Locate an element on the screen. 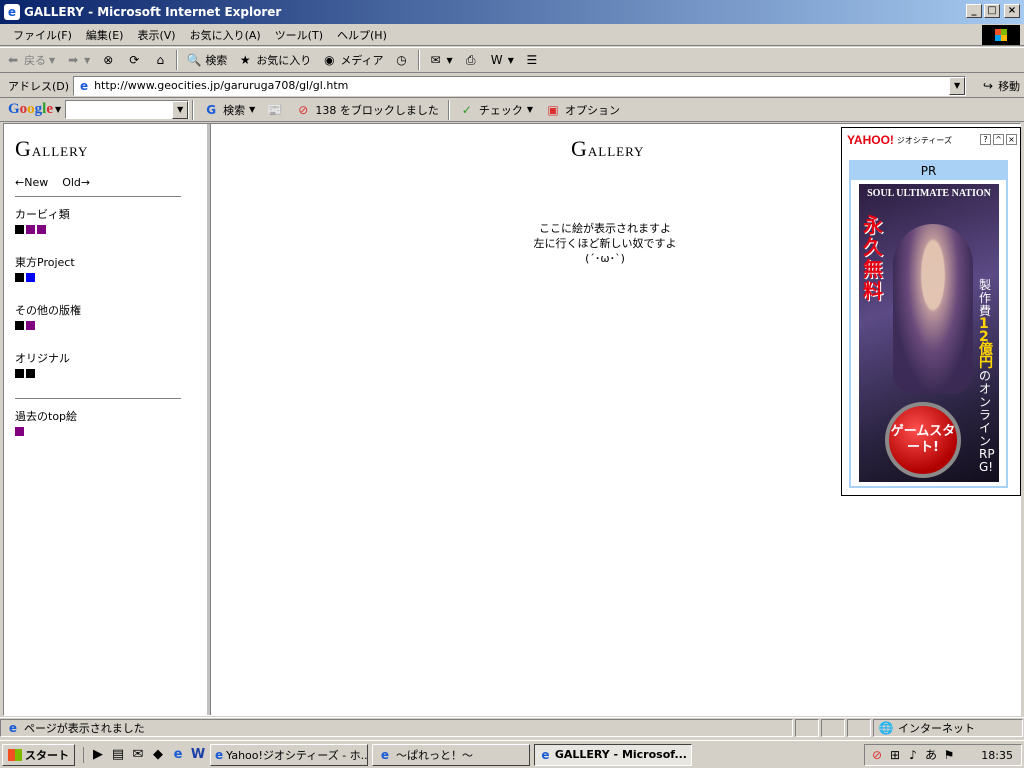 The image size is (1024, 768). google-search-input is located at coordinates (119, 109).